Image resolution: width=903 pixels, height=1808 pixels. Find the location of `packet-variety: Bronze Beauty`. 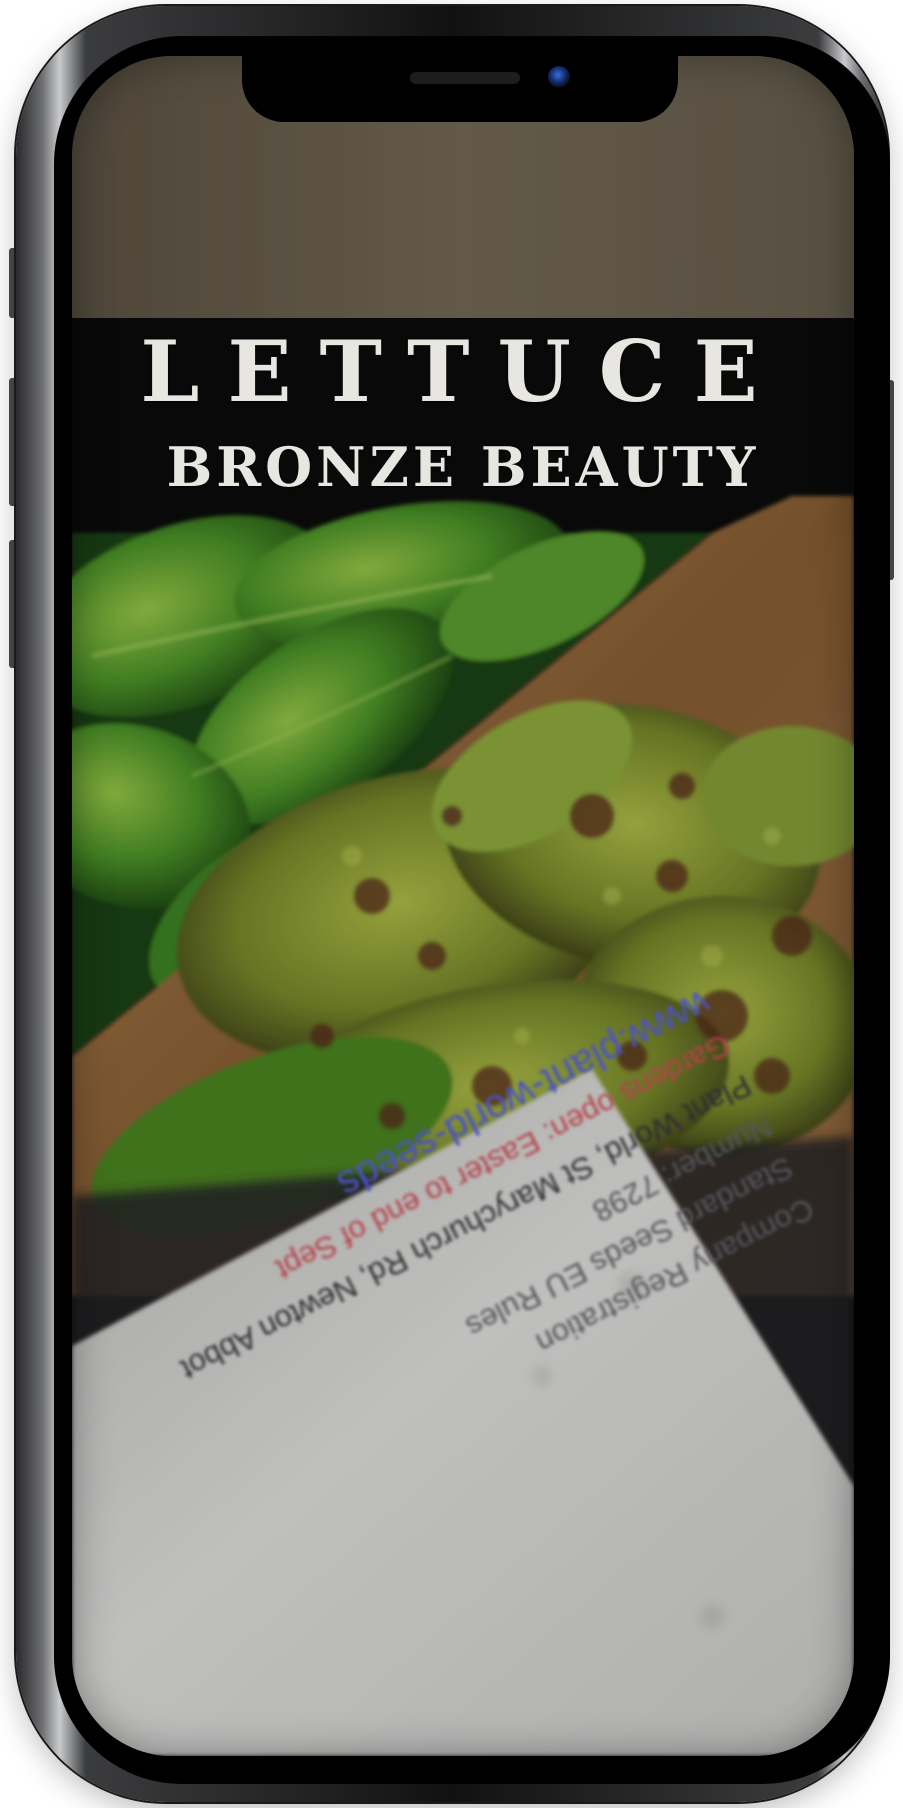

packet-variety: Bronze Beauty is located at coordinates (463, 467).